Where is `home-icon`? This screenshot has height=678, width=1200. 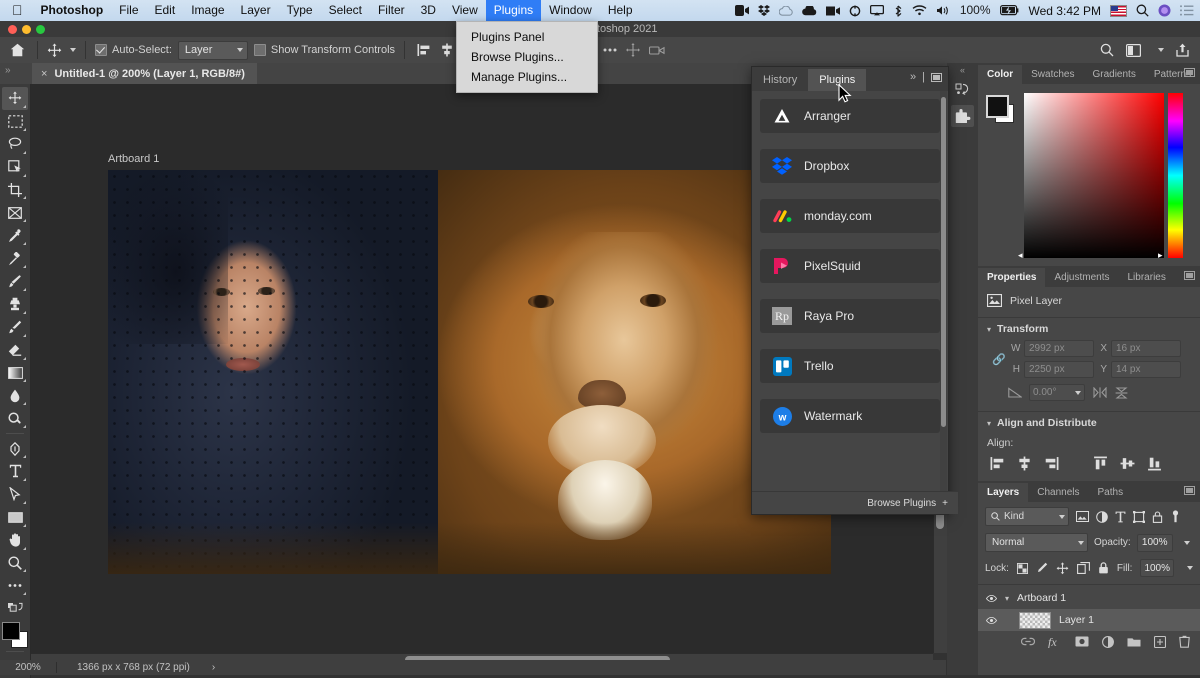 home-icon is located at coordinates (17, 50).